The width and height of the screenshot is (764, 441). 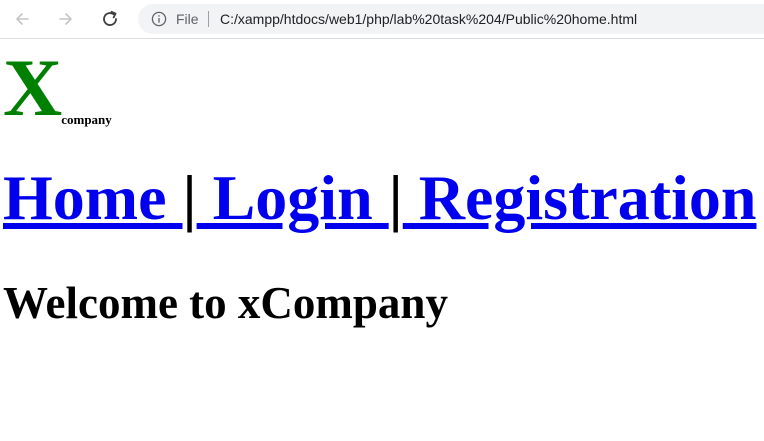 I want to click on file-label: File, so click(x=187, y=19).